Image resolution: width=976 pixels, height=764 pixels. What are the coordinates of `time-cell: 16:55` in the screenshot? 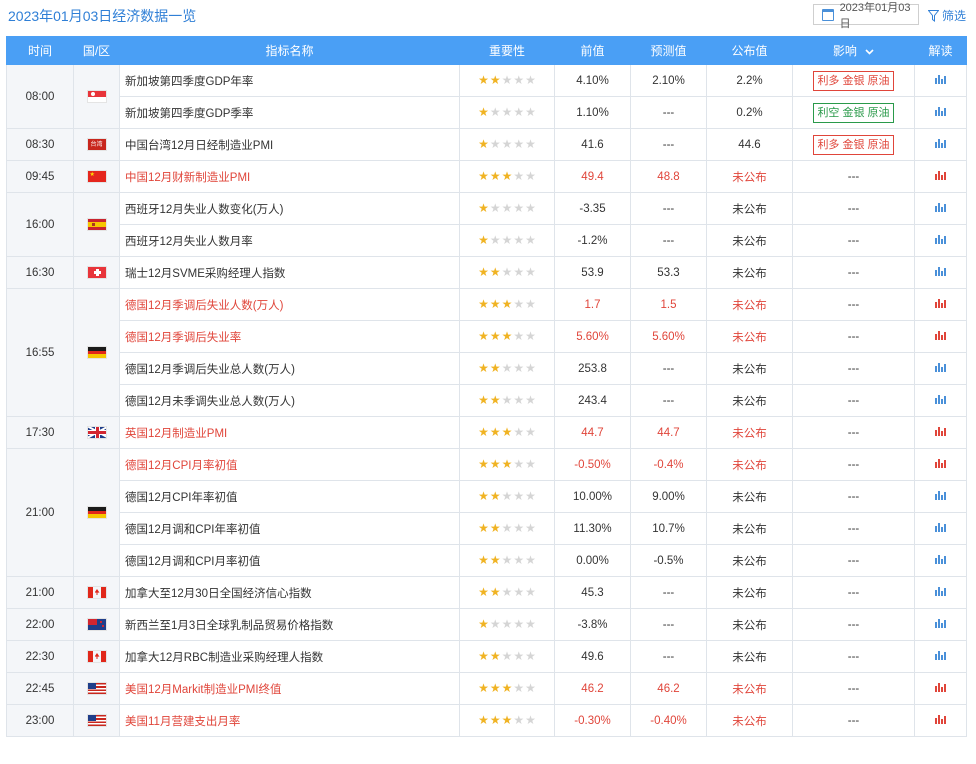 It's located at (40, 352).